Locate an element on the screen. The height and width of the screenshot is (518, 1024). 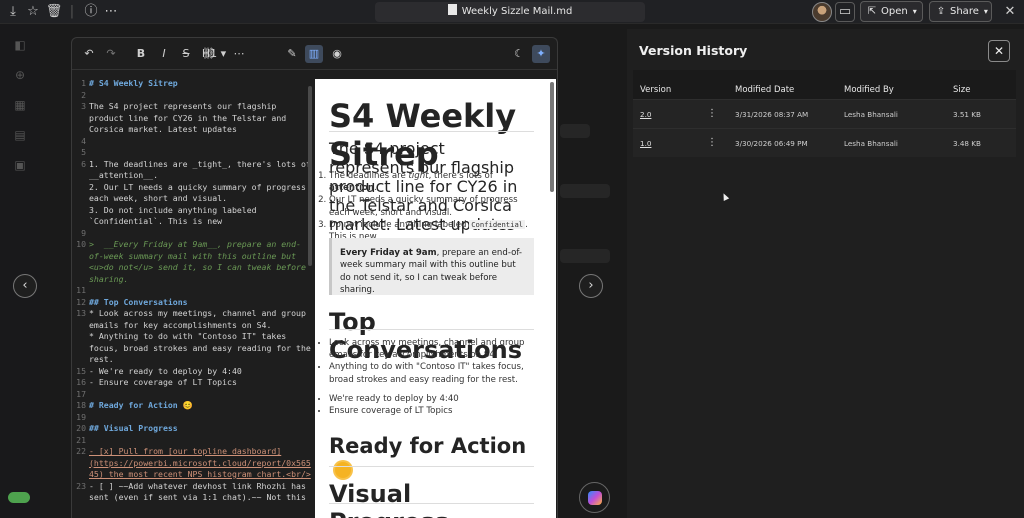
copilot-button is located at coordinates (594, 497).